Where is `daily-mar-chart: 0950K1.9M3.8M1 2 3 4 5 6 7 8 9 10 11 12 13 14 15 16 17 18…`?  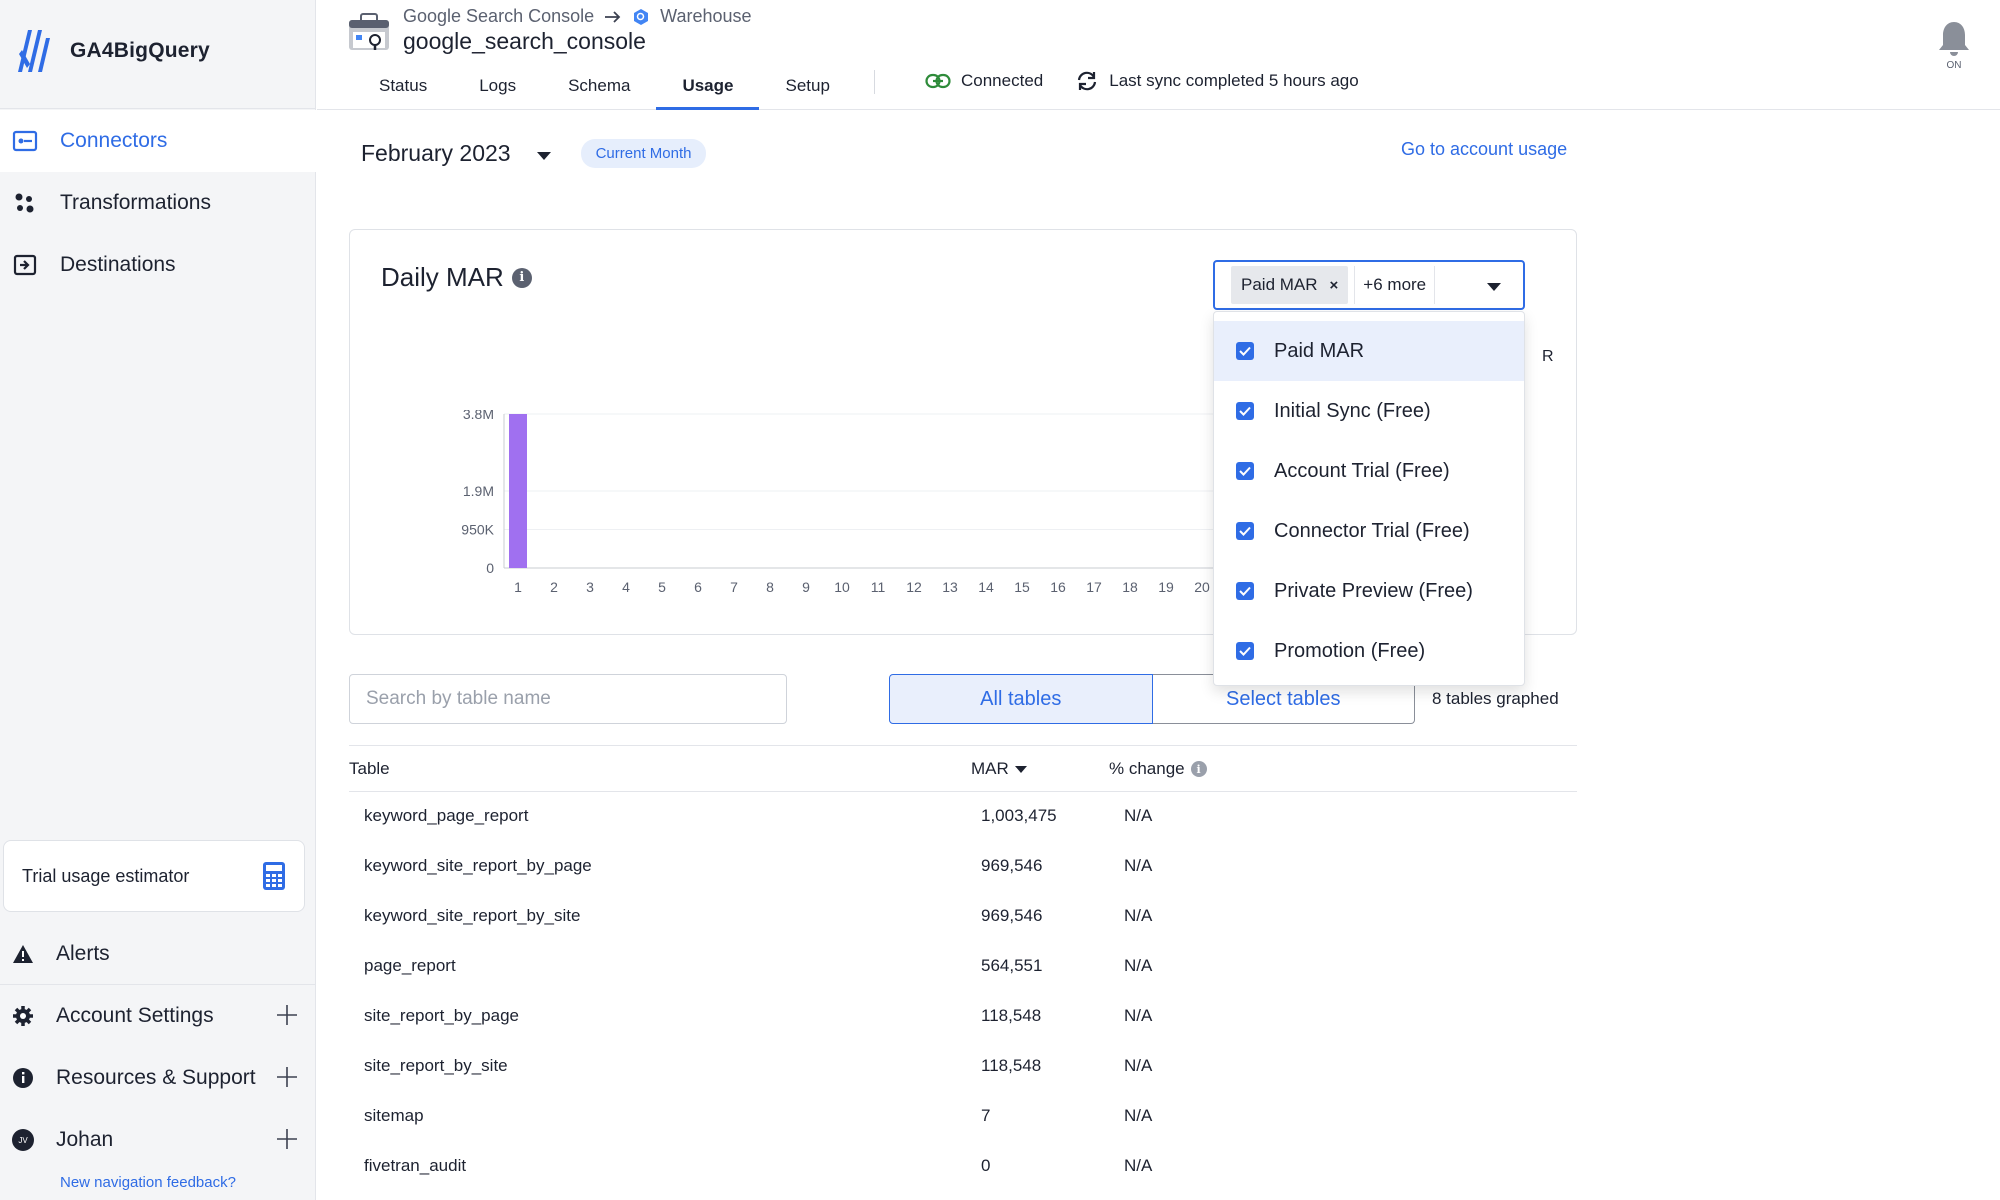
daily-mar-chart: 0950K1.9M3.8M1 2 3 4 5 6 7 8 9 10 11 12 13 14 15 16 17 18… is located at coordinates (856, 502).